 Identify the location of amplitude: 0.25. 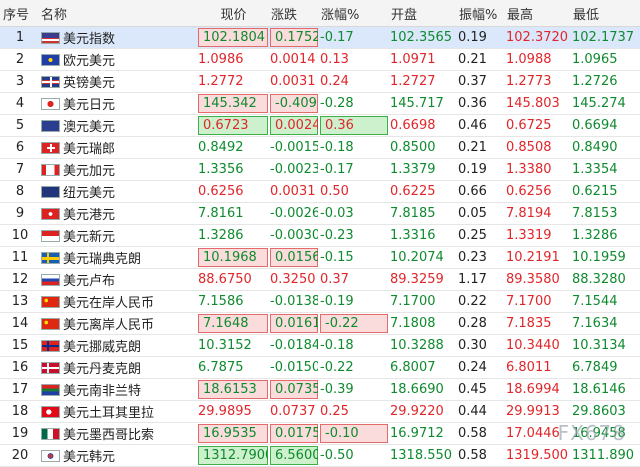
(472, 235).